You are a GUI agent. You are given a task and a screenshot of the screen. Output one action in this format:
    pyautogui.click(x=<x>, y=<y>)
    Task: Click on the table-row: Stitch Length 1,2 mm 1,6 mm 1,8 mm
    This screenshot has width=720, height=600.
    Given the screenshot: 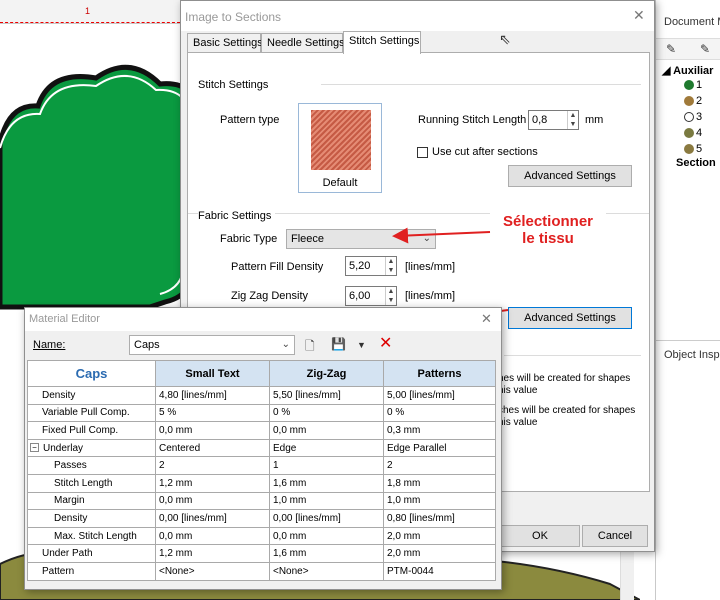 What is the action you would take?
    pyautogui.click(x=261, y=483)
    